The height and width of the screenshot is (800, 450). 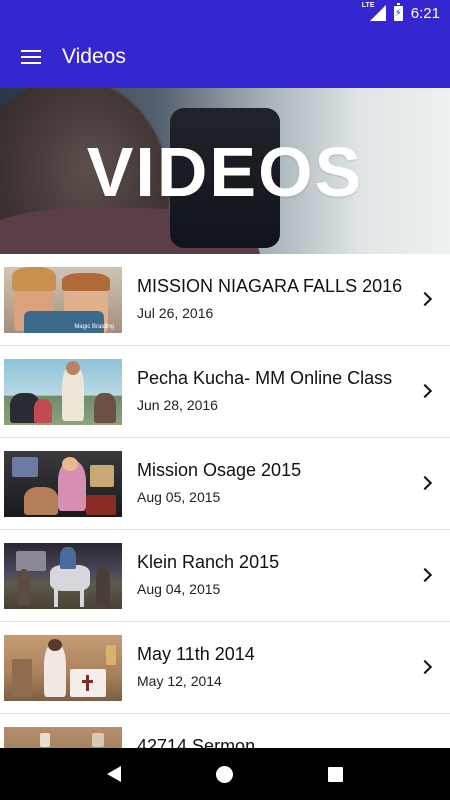 What do you see at coordinates (114, 774) in the screenshot?
I see `back-icon` at bounding box center [114, 774].